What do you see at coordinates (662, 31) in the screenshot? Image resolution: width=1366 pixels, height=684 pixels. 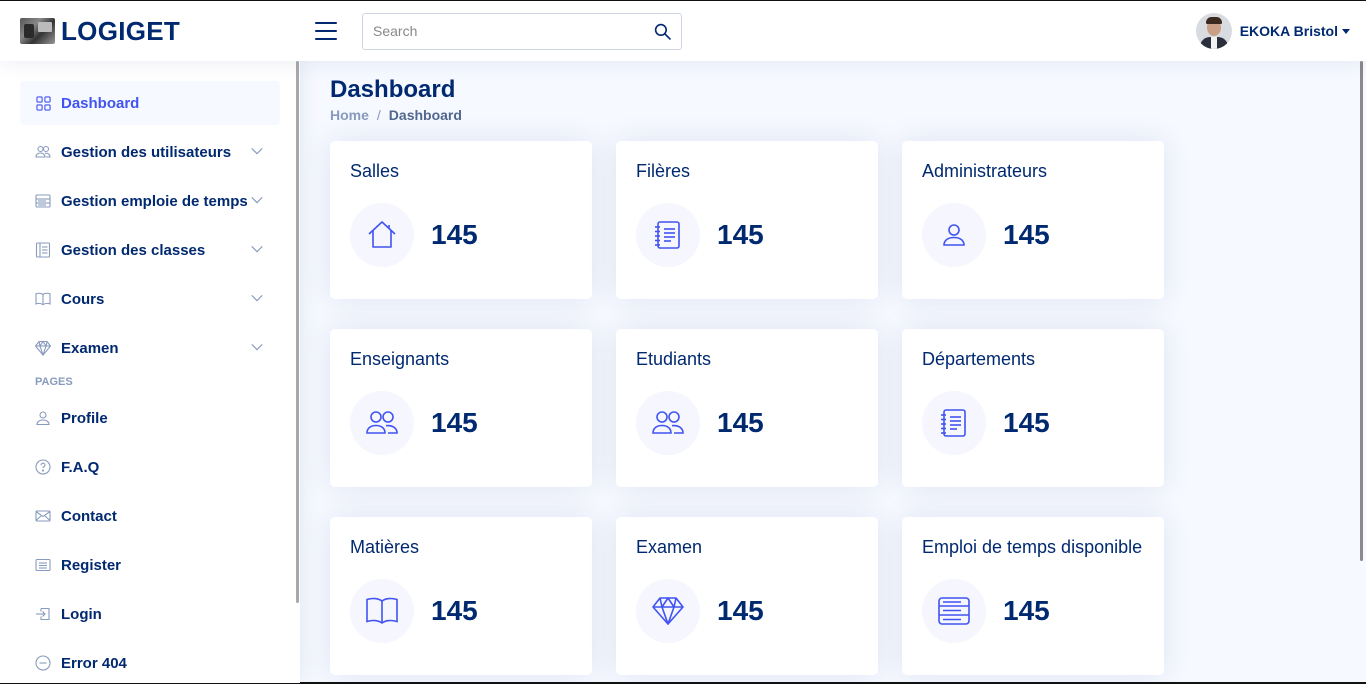 I see `search-icon` at bounding box center [662, 31].